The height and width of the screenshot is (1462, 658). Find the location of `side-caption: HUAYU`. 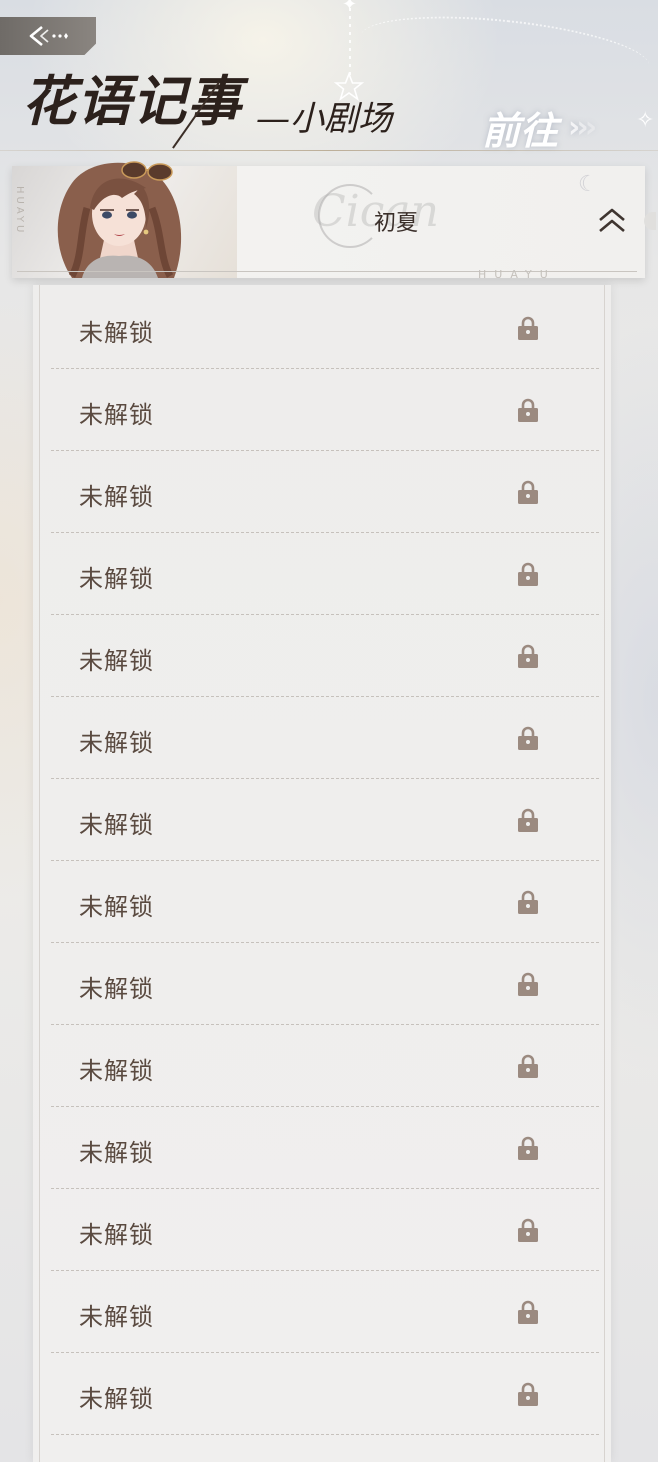

side-caption: HUAYU is located at coordinates (19, 211).